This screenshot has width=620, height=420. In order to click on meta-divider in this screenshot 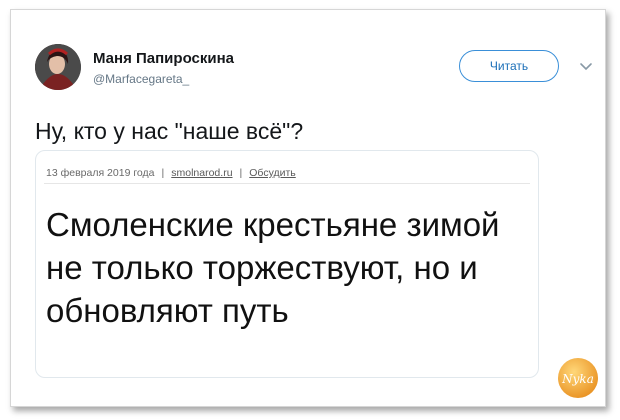, I will do `click(287, 183)`.